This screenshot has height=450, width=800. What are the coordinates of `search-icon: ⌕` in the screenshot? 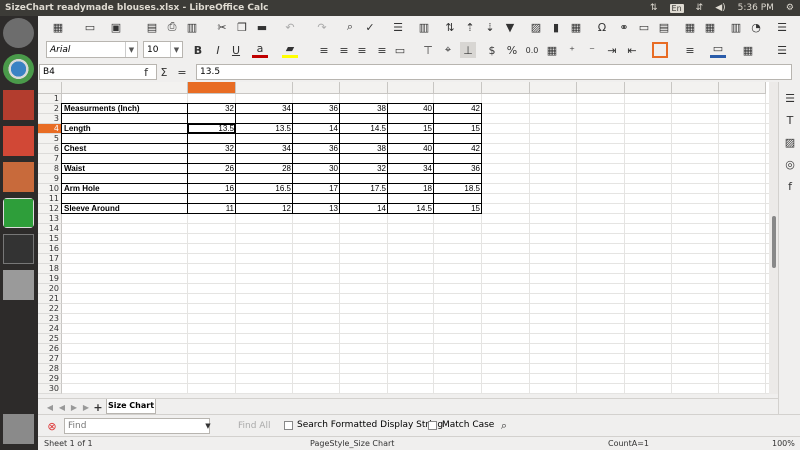 It's located at (504, 426).